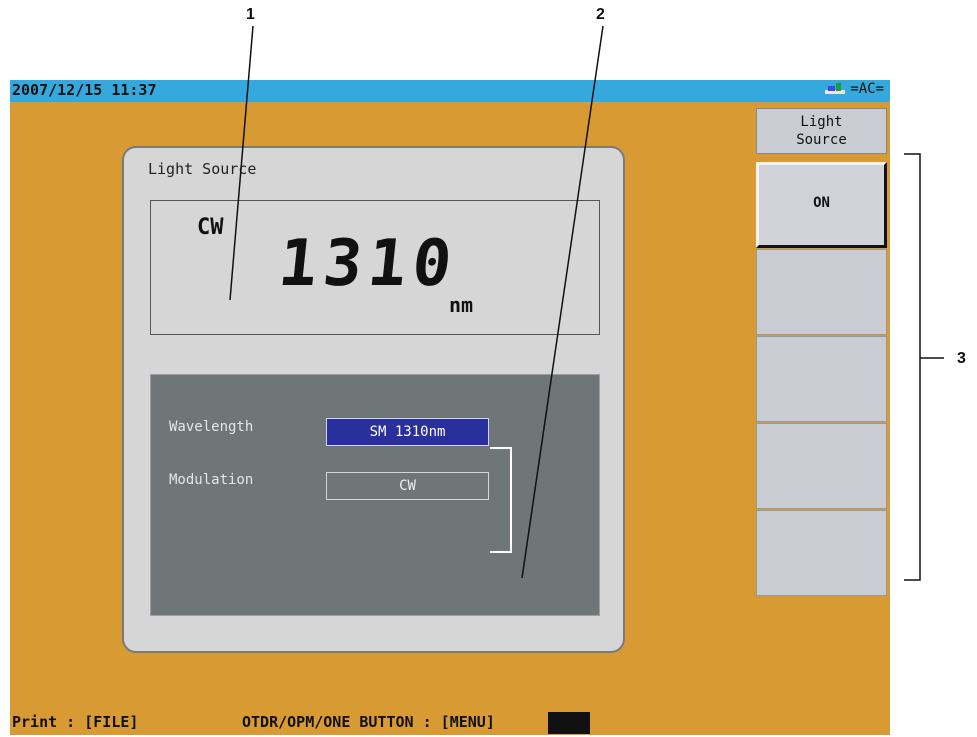 Image resolution: width=977 pixels, height=737 pixels. Describe the element at coordinates (562, 302) in the screenshot. I see `callout-2-leader` at that location.